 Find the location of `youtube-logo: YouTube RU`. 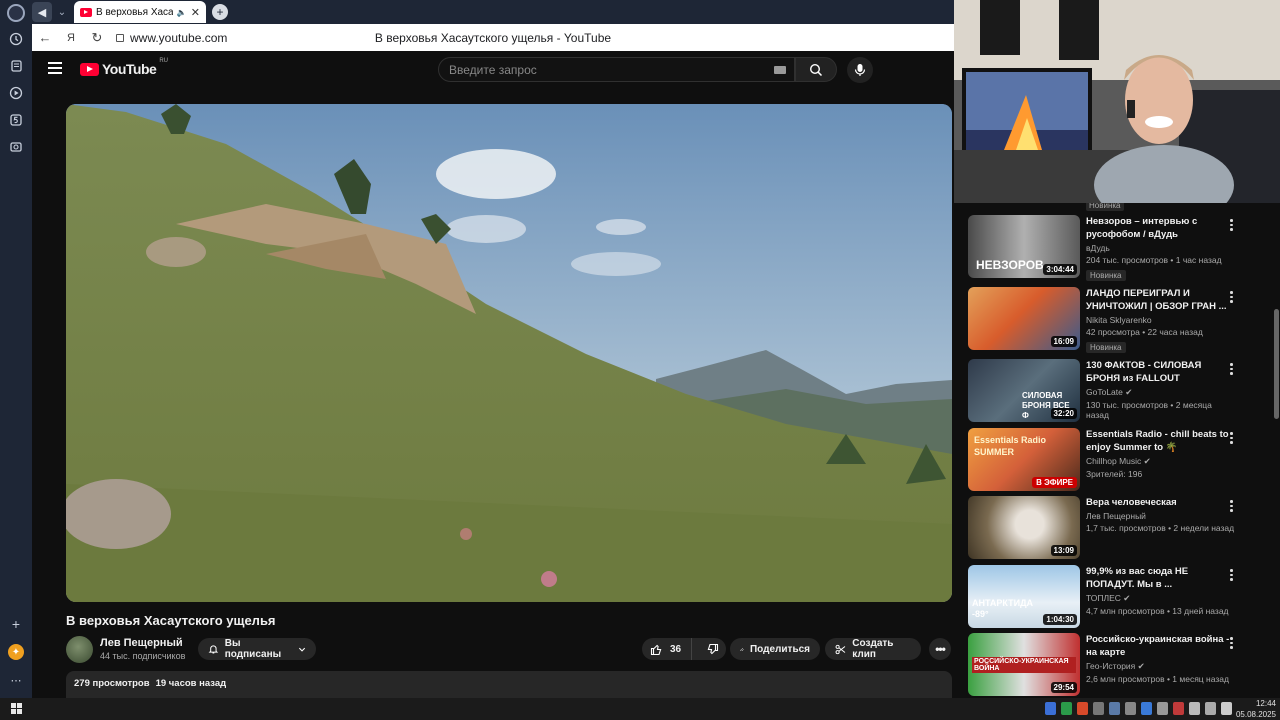

youtube-logo: YouTube RU is located at coordinates (124, 67).